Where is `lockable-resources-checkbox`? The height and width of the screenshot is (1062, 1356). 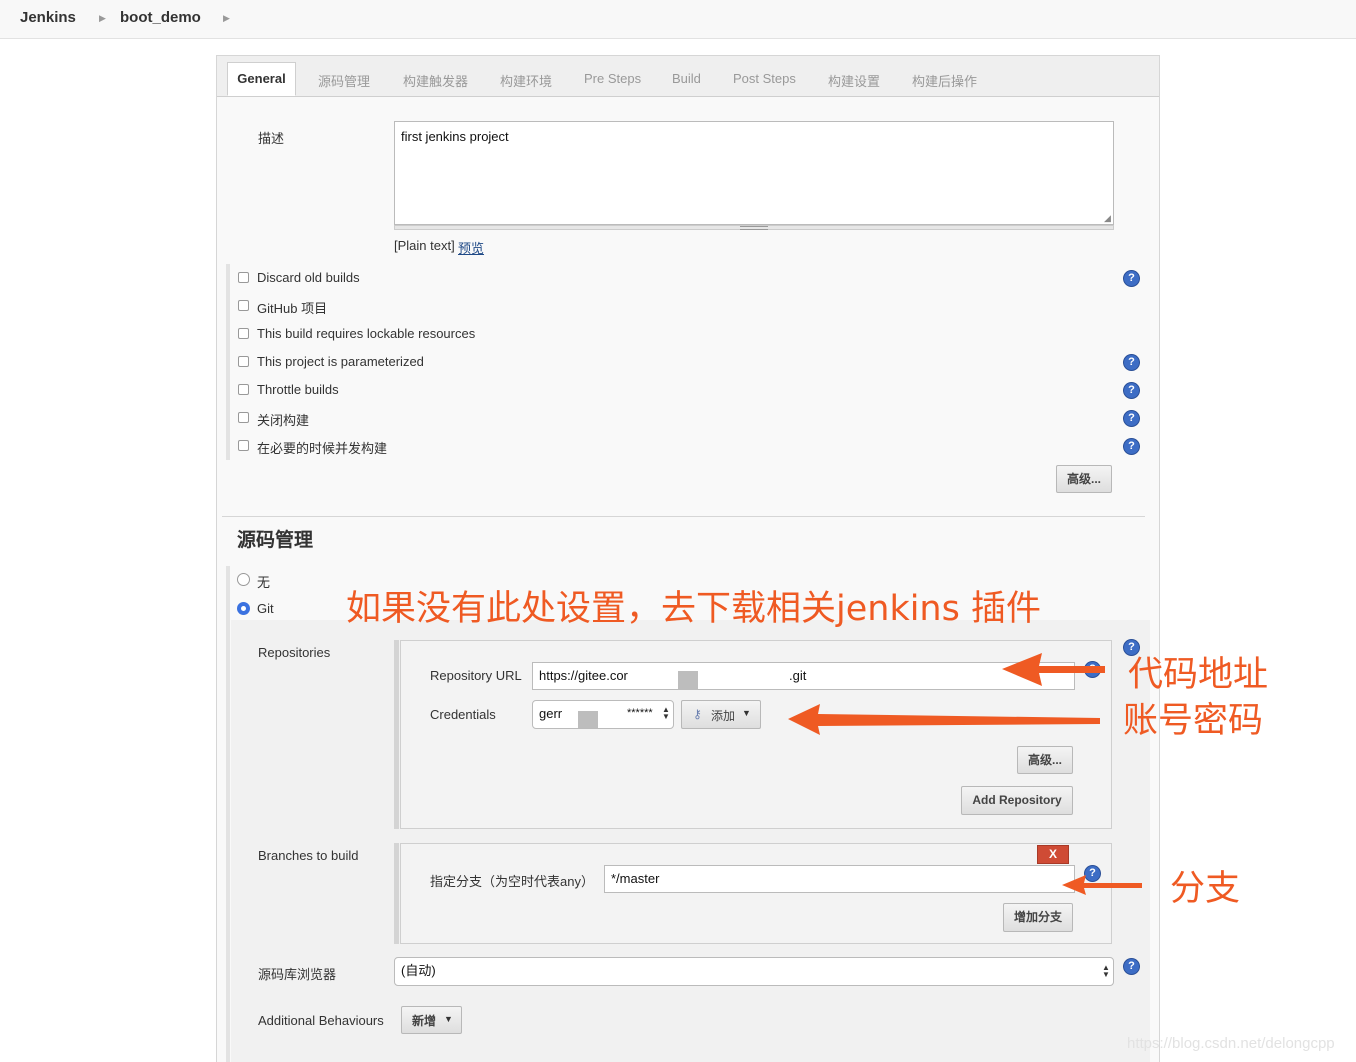 lockable-resources-checkbox is located at coordinates (243, 333).